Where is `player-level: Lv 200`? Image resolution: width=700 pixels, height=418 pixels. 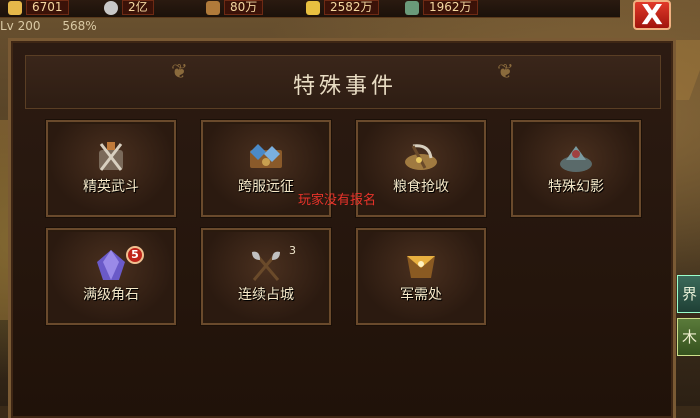
player-level: Lv 200 is located at coordinates (20, 26).